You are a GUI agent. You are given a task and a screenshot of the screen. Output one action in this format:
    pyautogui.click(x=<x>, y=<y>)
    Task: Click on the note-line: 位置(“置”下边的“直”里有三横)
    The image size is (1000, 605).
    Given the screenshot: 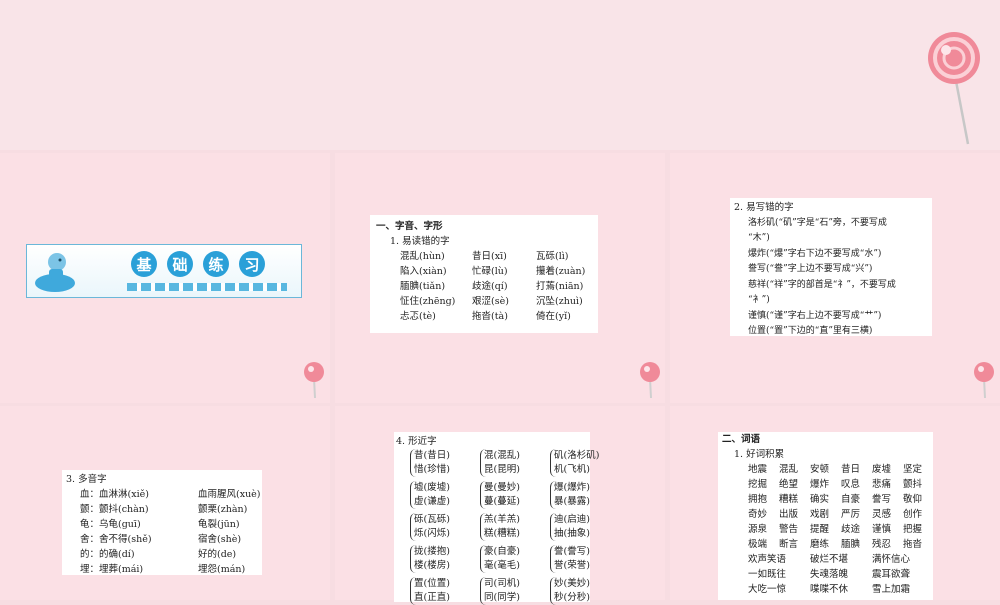 What is the action you would take?
    pyautogui.click(x=810, y=331)
    